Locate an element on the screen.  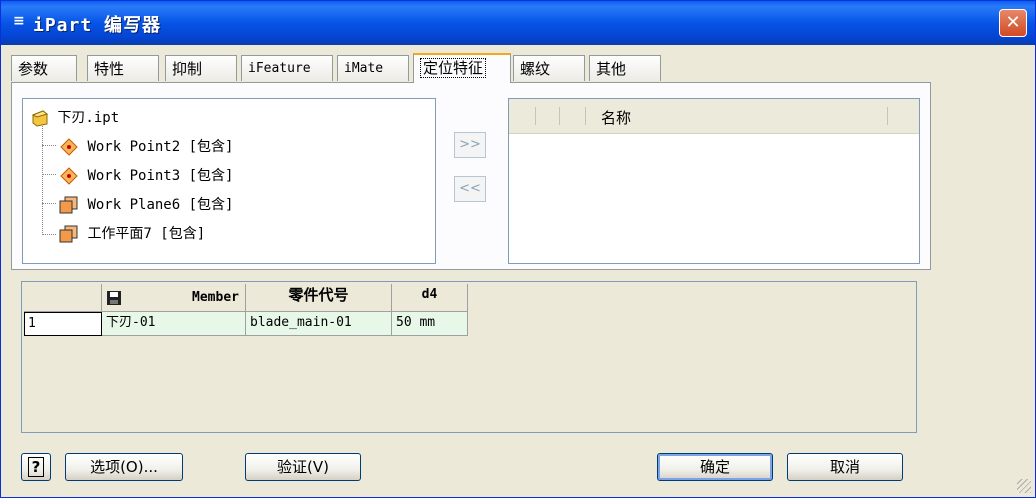
tab-properties: 特性 is located at coordinates (123, 68).